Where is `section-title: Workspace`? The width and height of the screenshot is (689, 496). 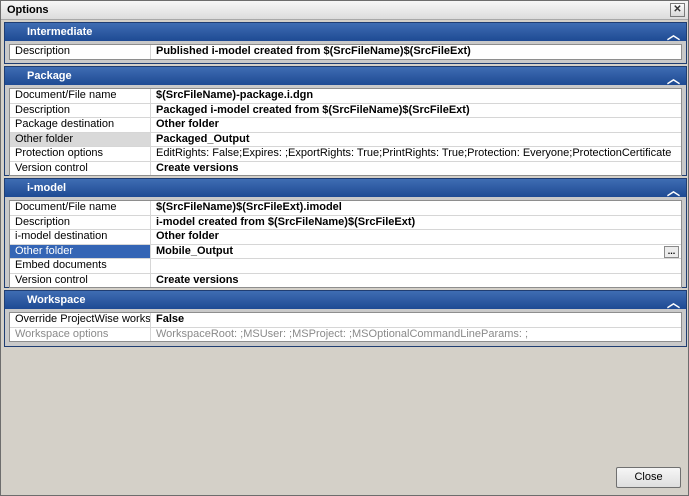
section-title: Workspace is located at coordinates (56, 300).